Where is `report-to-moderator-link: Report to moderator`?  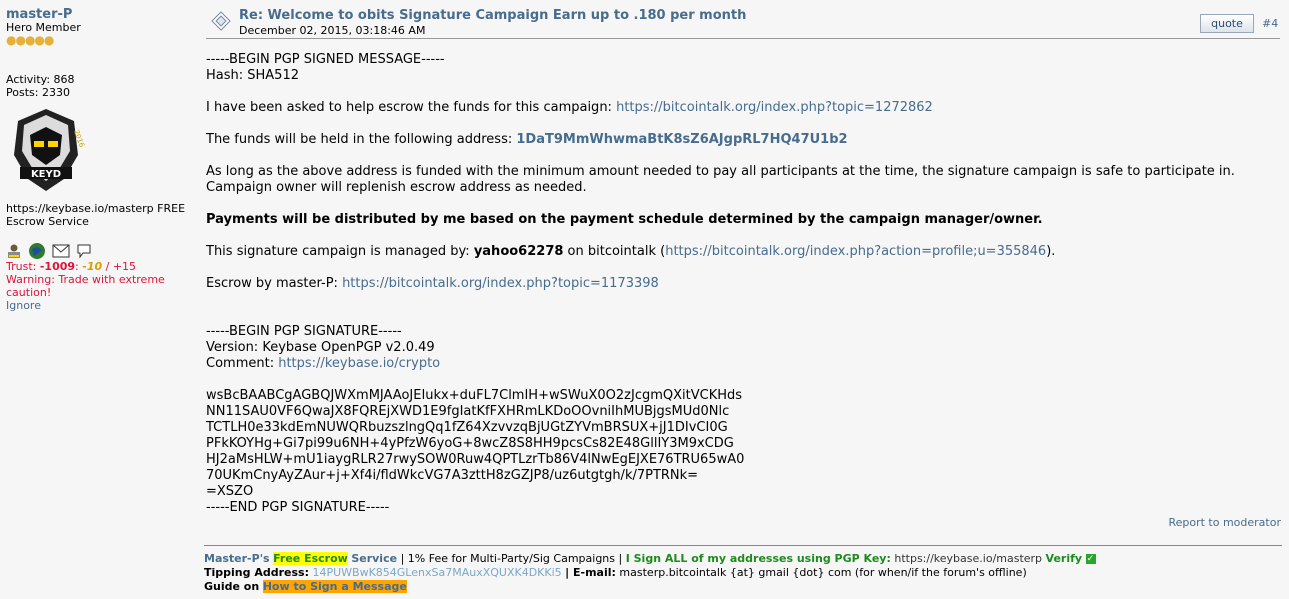
report-to-moderator-link: Report to moderator is located at coordinates (1224, 522).